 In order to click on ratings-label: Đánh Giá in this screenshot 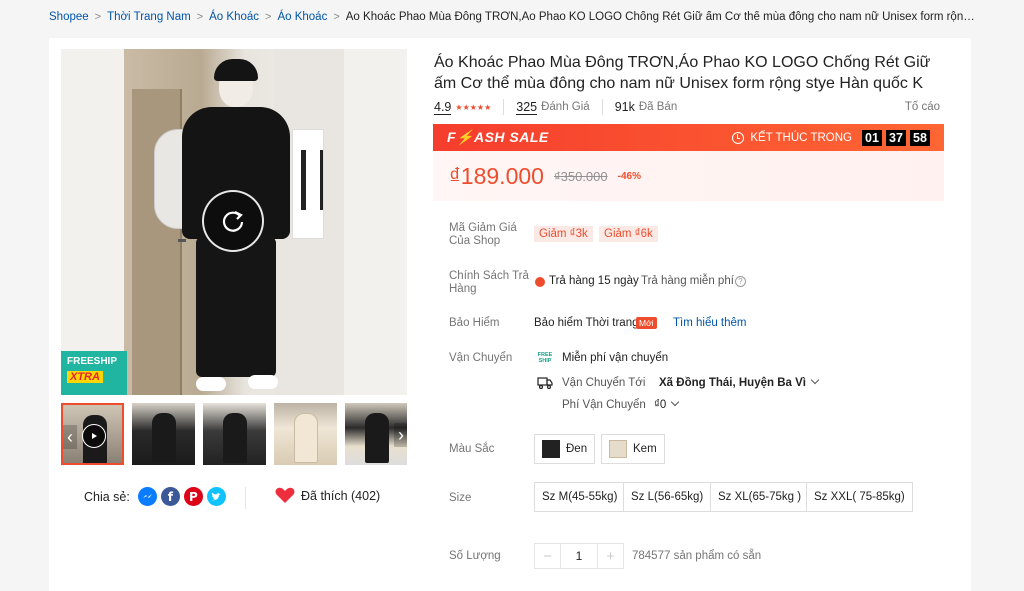, I will do `click(565, 107)`.